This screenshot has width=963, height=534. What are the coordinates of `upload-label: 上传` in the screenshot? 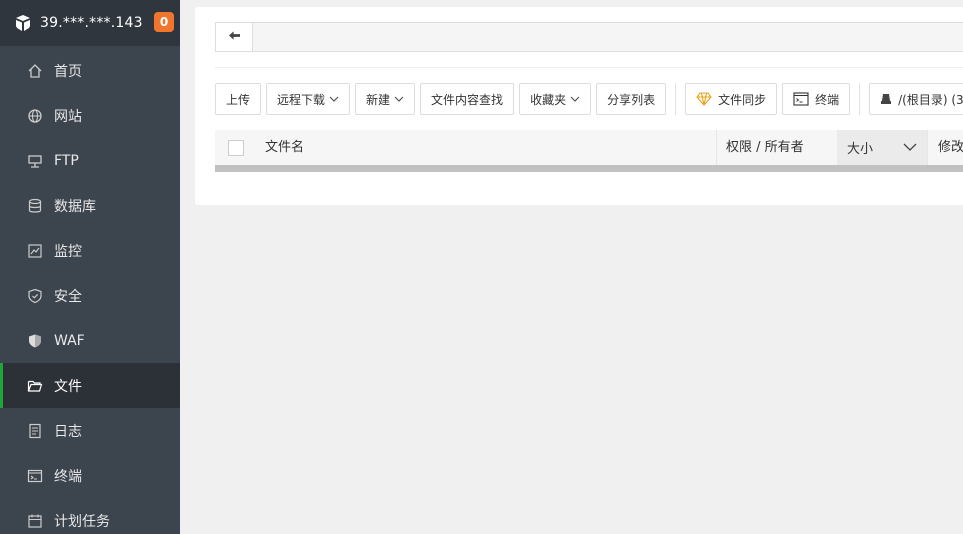 It's located at (238, 99).